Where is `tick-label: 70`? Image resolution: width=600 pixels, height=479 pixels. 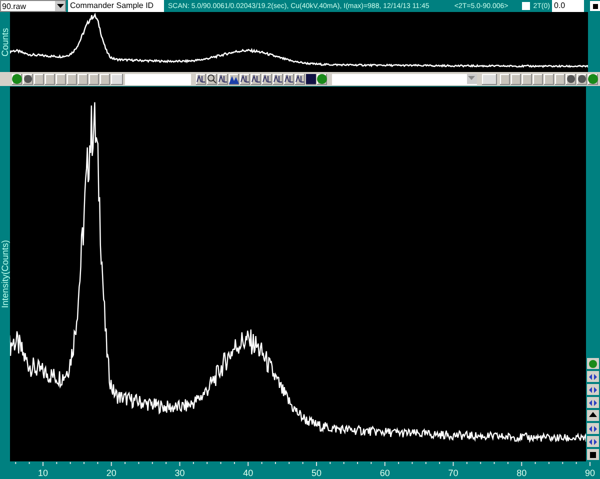 tick-label: 70 is located at coordinates (453, 473).